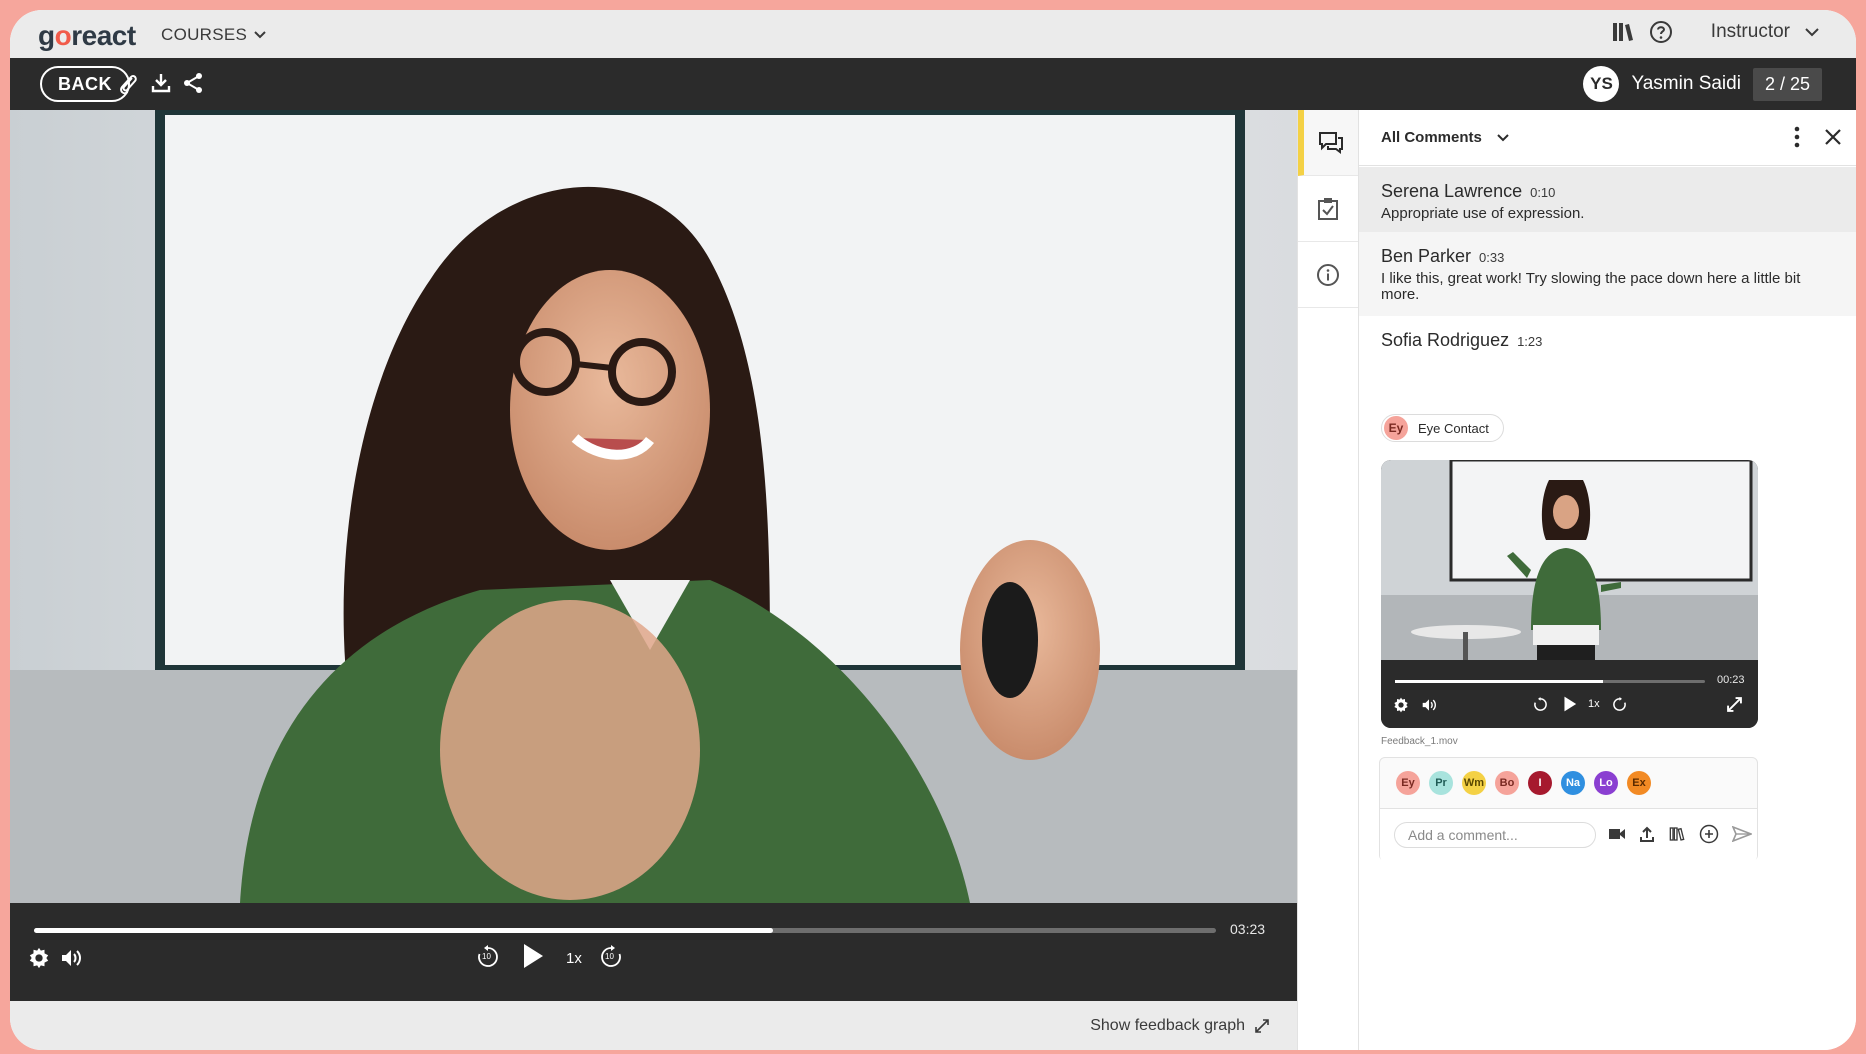 This screenshot has width=1866, height=1054. I want to click on attachment-filename: Feedback_1.mov, so click(1419, 741).